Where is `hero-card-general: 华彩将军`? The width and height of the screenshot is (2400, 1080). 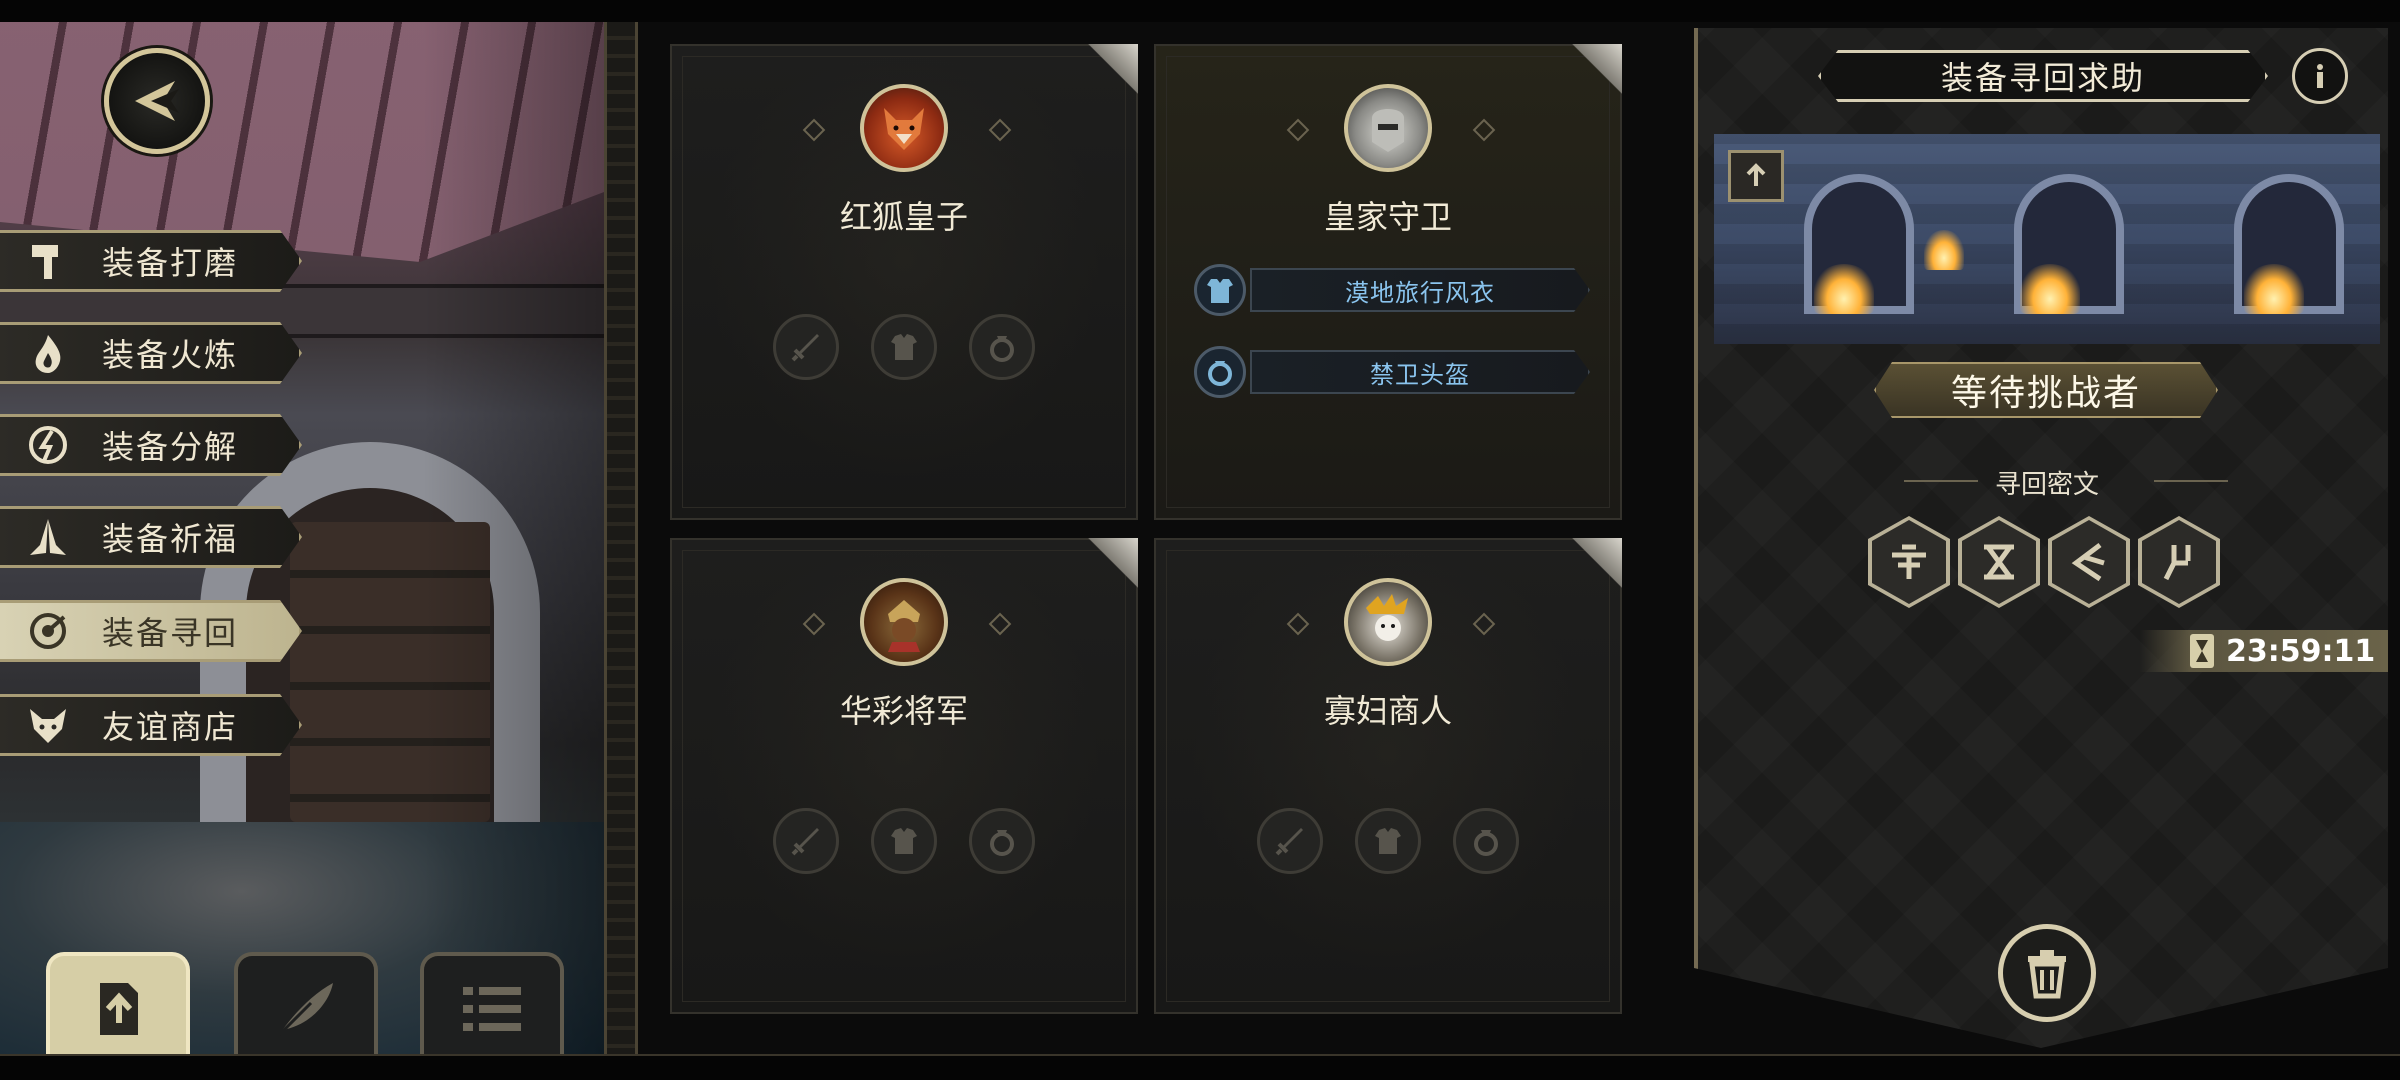
hero-card-general: 华彩将军 is located at coordinates (904, 776).